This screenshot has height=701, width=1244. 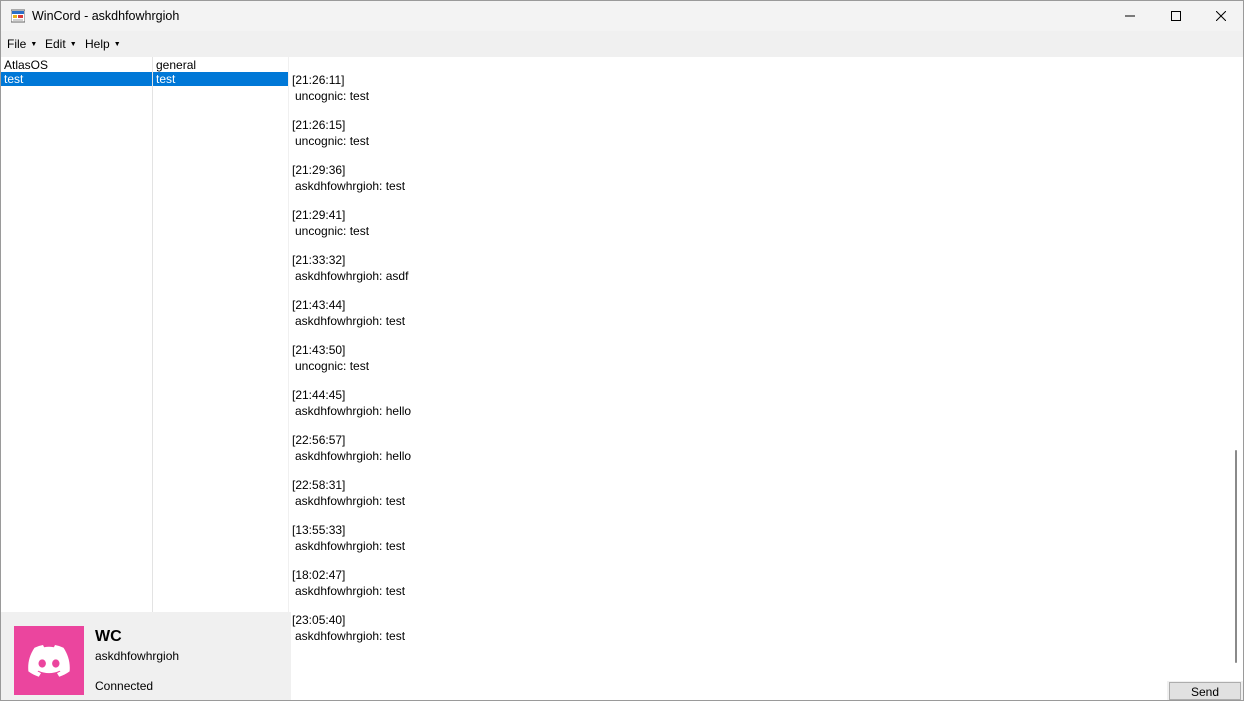 What do you see at coordinates (76, 65) in the screenshot?
I see `server-list-header: AtlasOS` at bounding box center [76, 65].